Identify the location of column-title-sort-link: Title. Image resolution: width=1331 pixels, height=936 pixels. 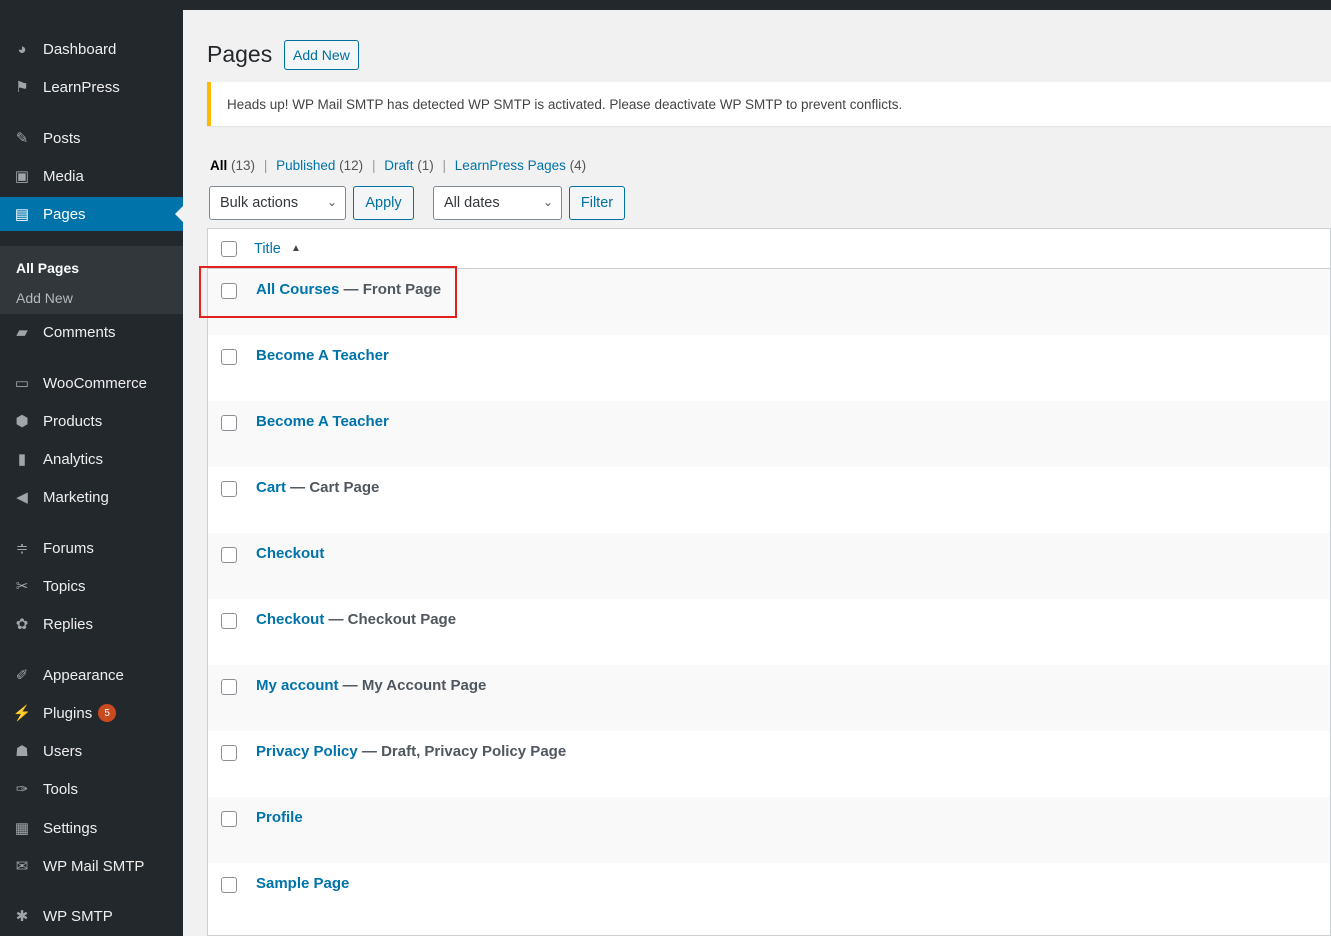
(267, 249).